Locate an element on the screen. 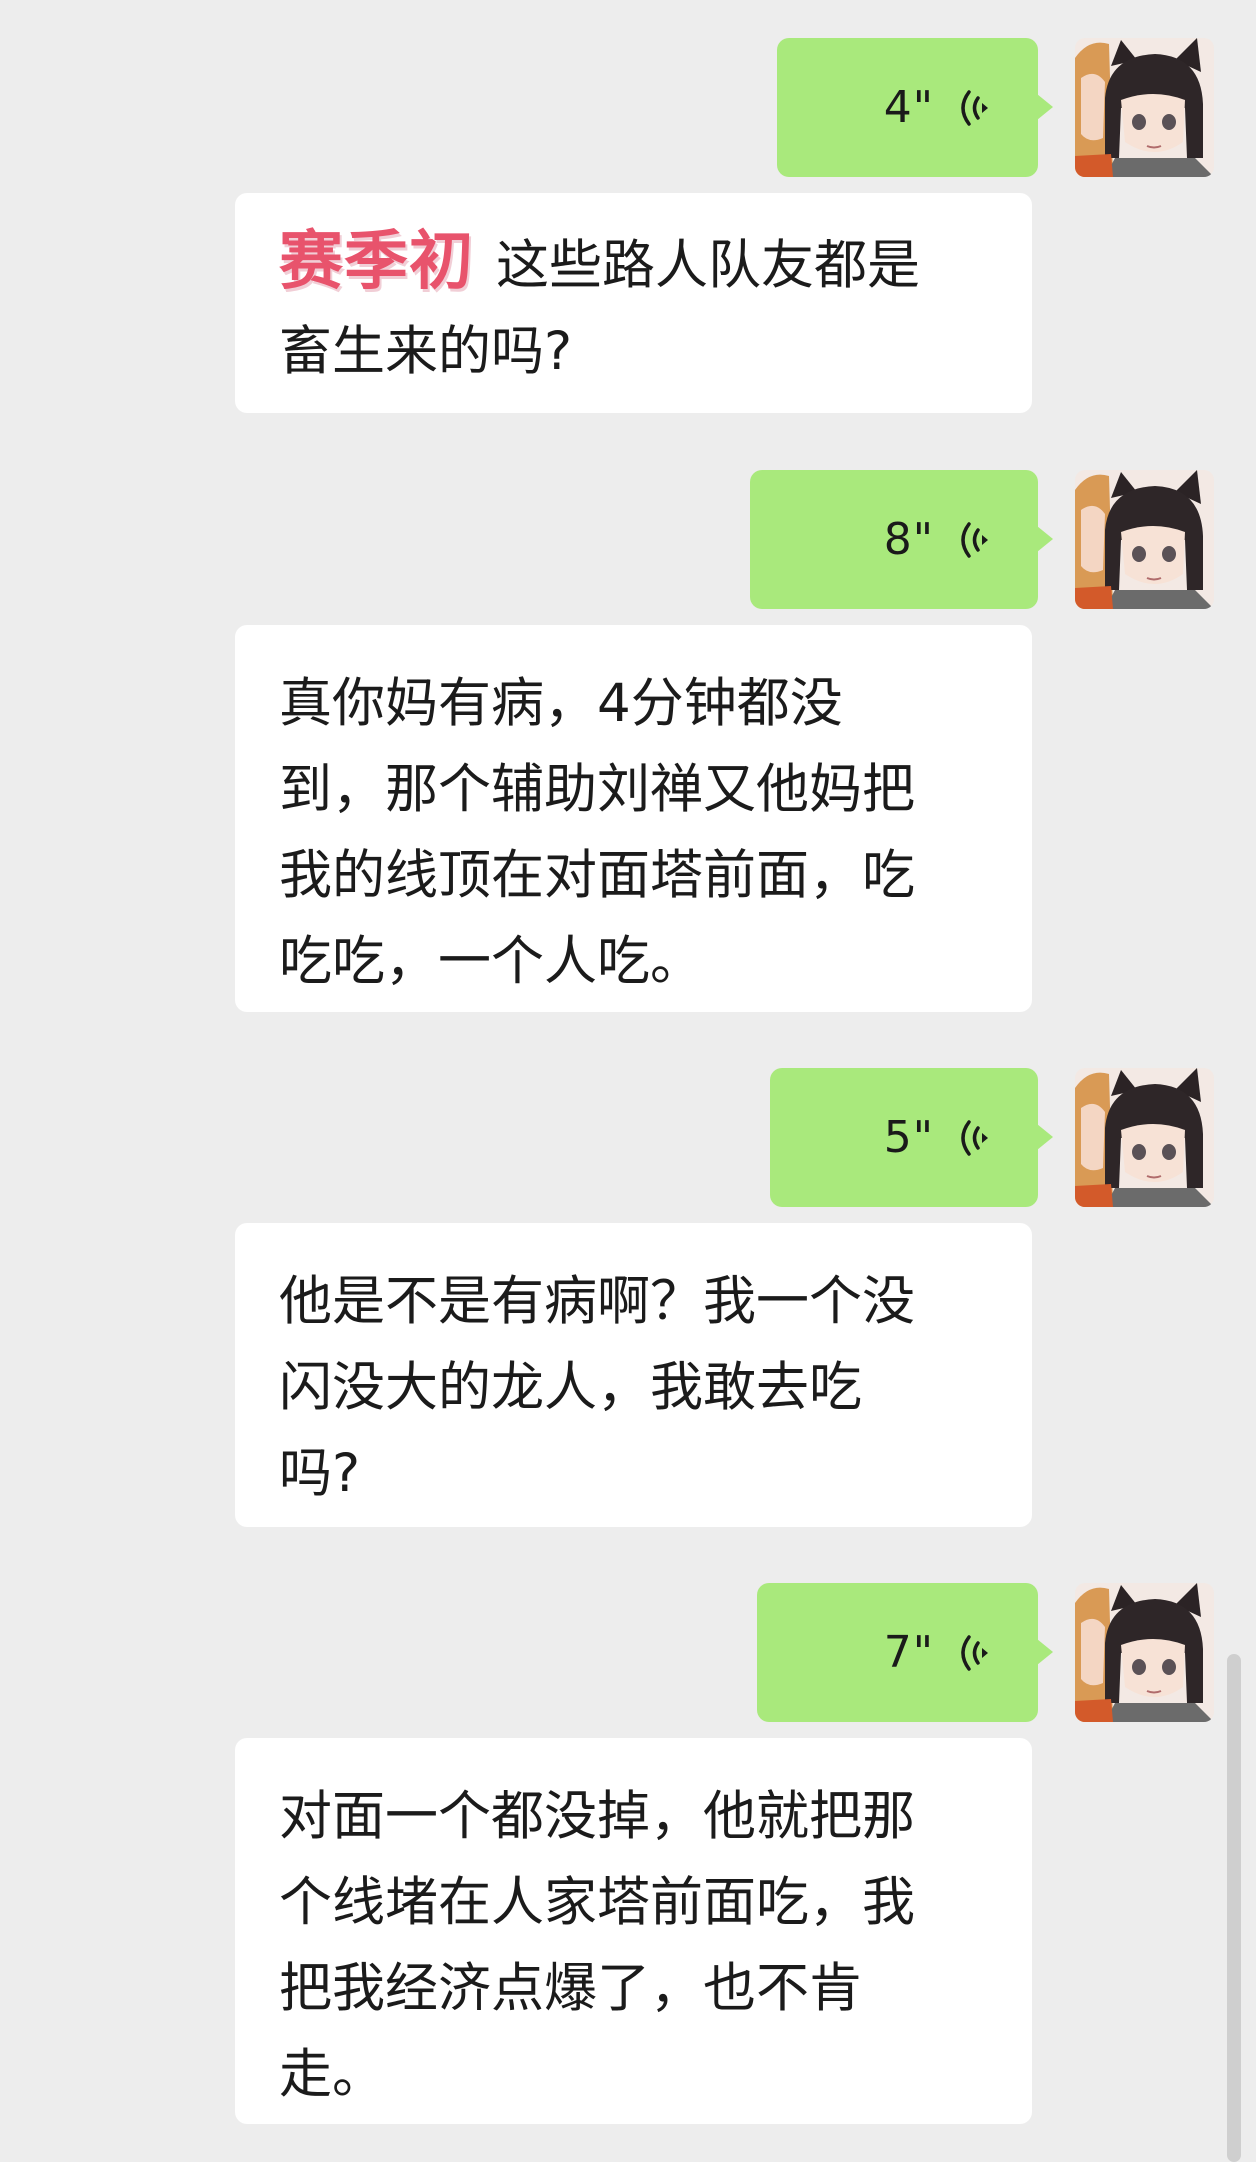 This screenshot has width=1256, height=2162. voice-duration: 5" is located at coordinates (908, 1137).